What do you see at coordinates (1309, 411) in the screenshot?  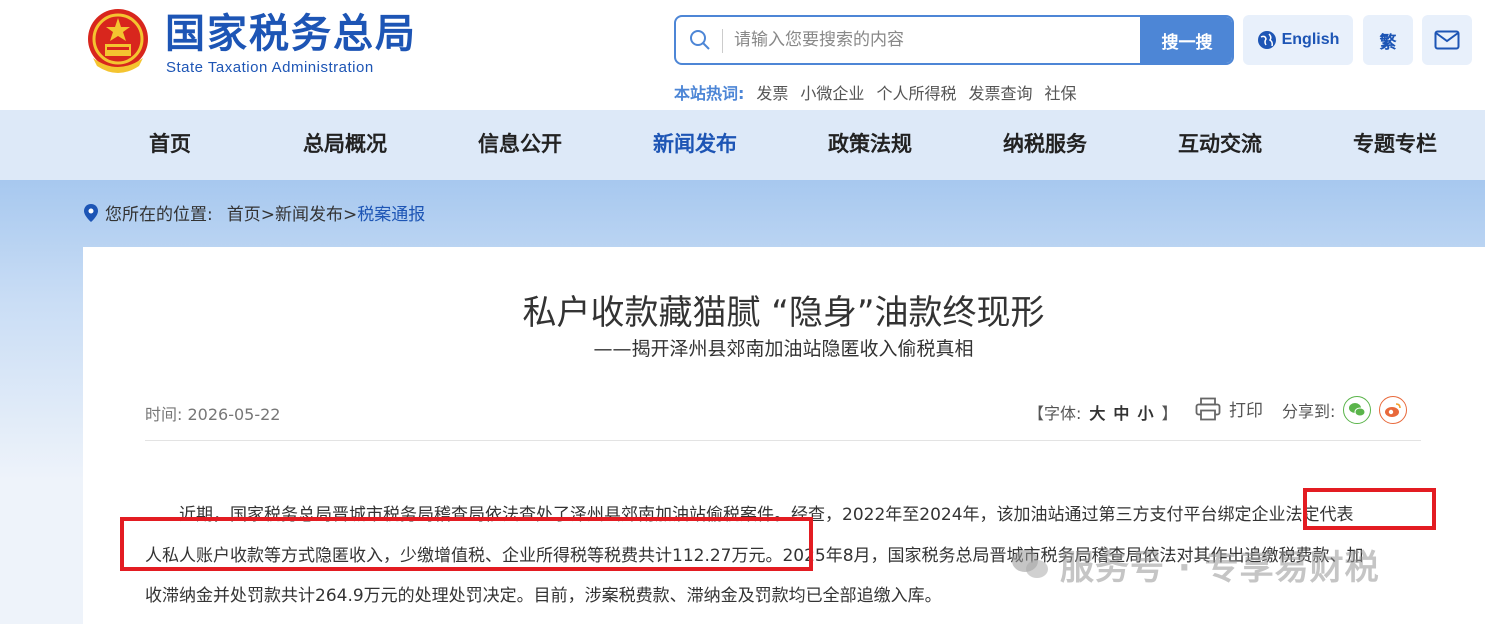 I see `share-label: 分享到:` at bounding box center [1309, 411].